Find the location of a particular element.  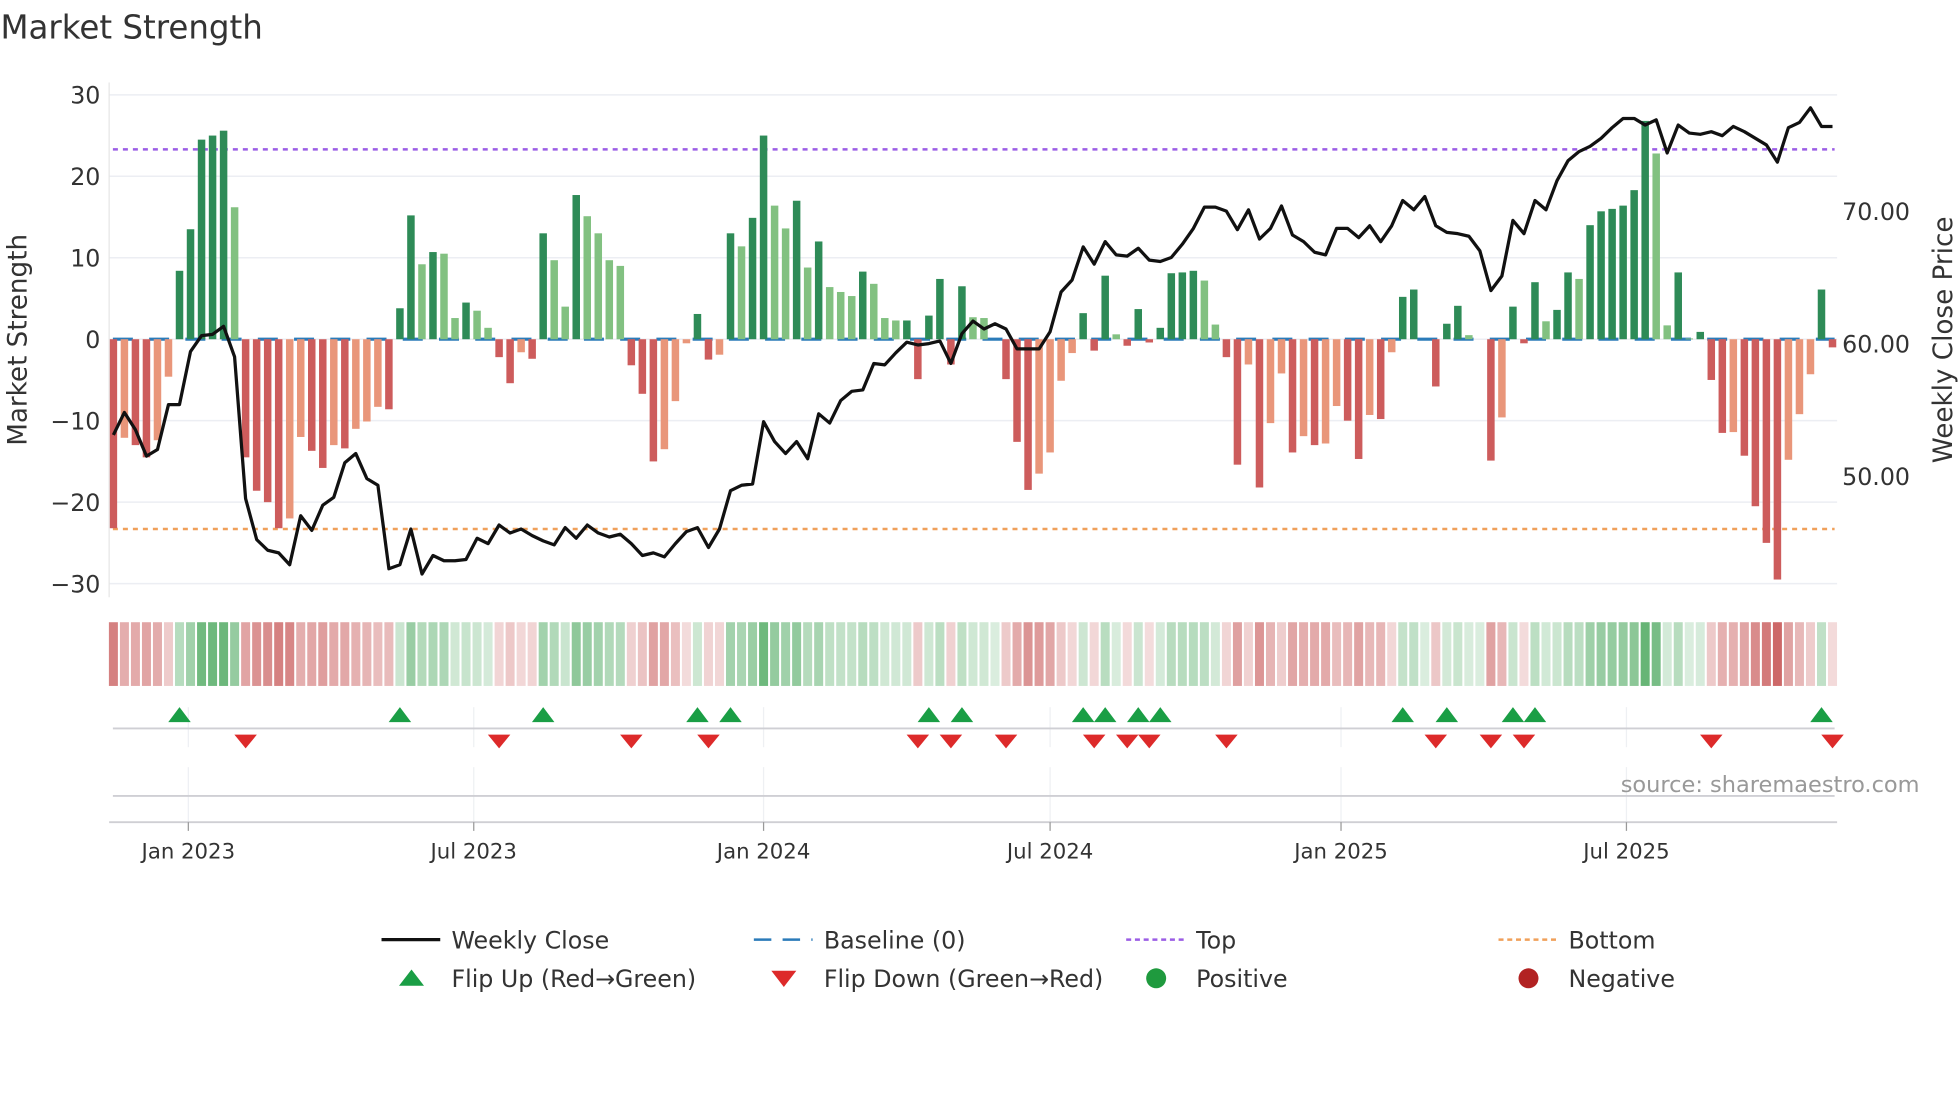

legend-label: Top is located at coordinates (1215, 940).